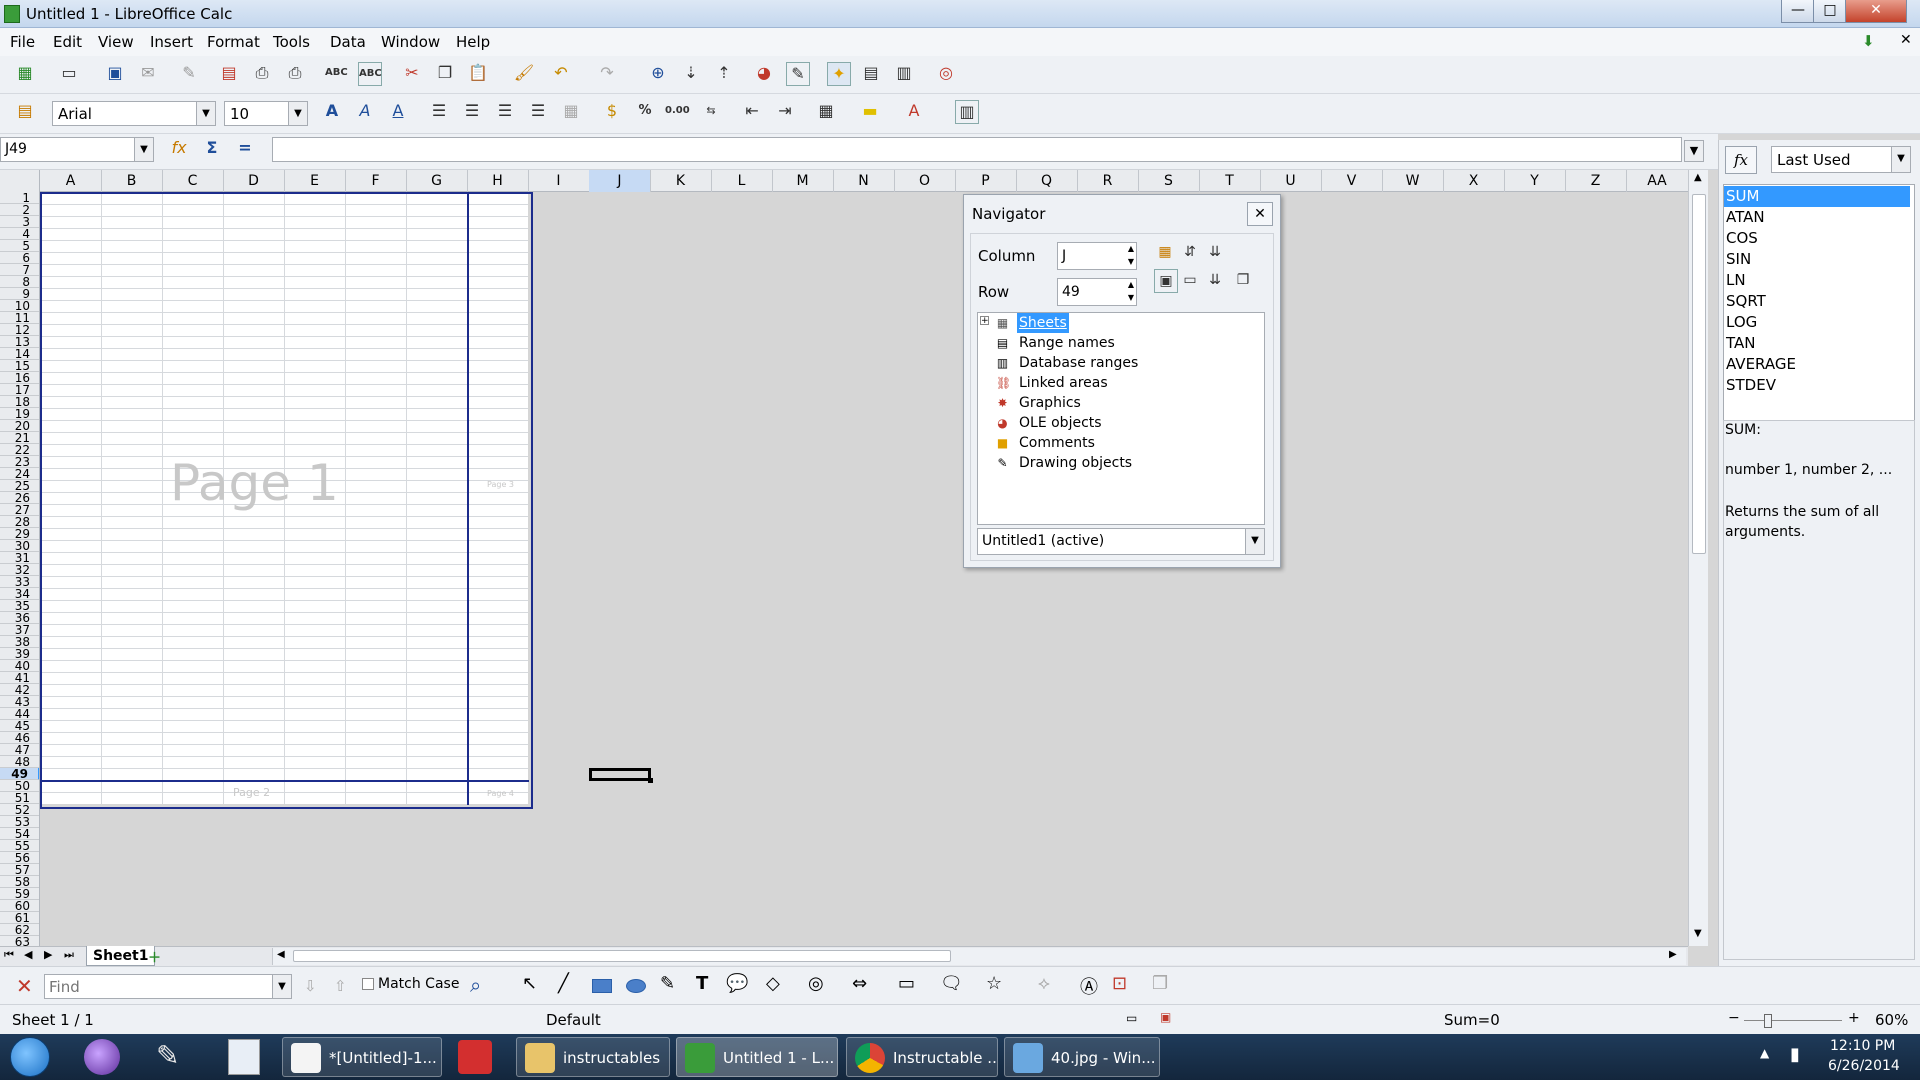 The width and height of the screenshot is (1920, 1080). I want to click on menu-view: View, so click(116, 42).